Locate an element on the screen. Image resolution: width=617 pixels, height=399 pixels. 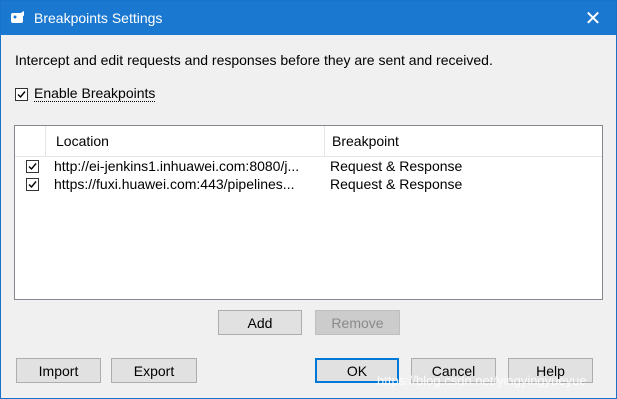
title-bar: Breakpoints Settings ✕ is located at coordinates (308, 18).